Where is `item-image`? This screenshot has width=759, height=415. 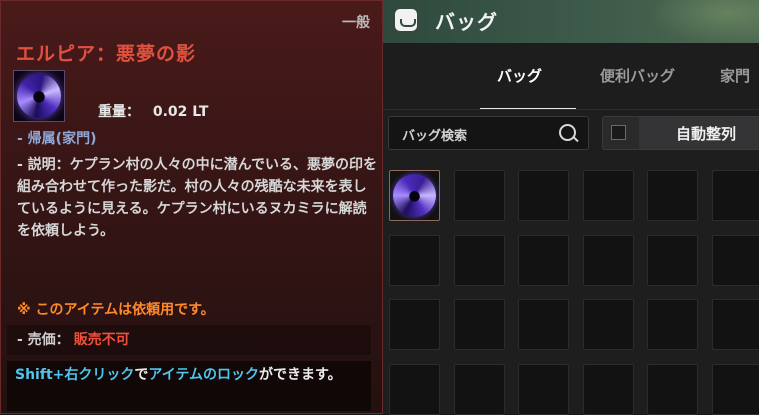
item-image is located at coordinates (39, 96).